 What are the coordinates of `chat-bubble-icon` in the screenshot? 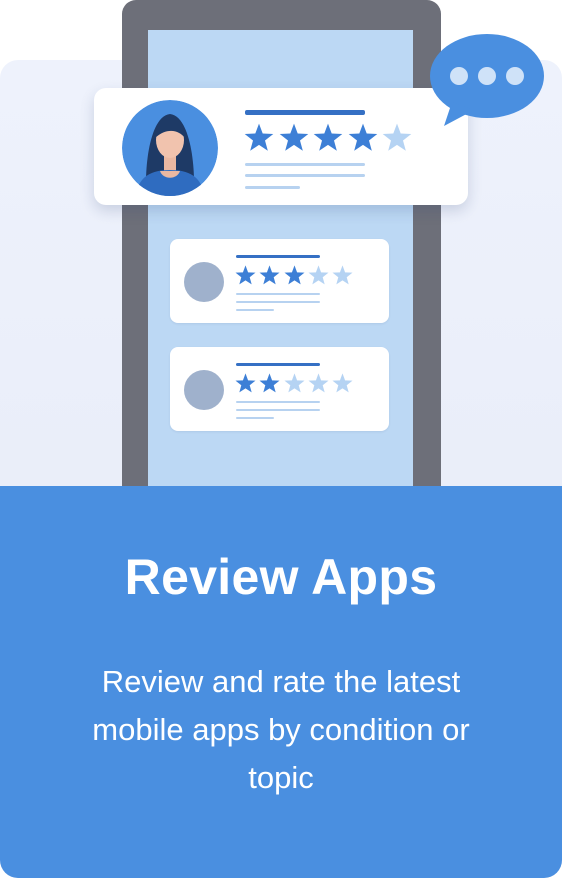 It's located at (488, 80).